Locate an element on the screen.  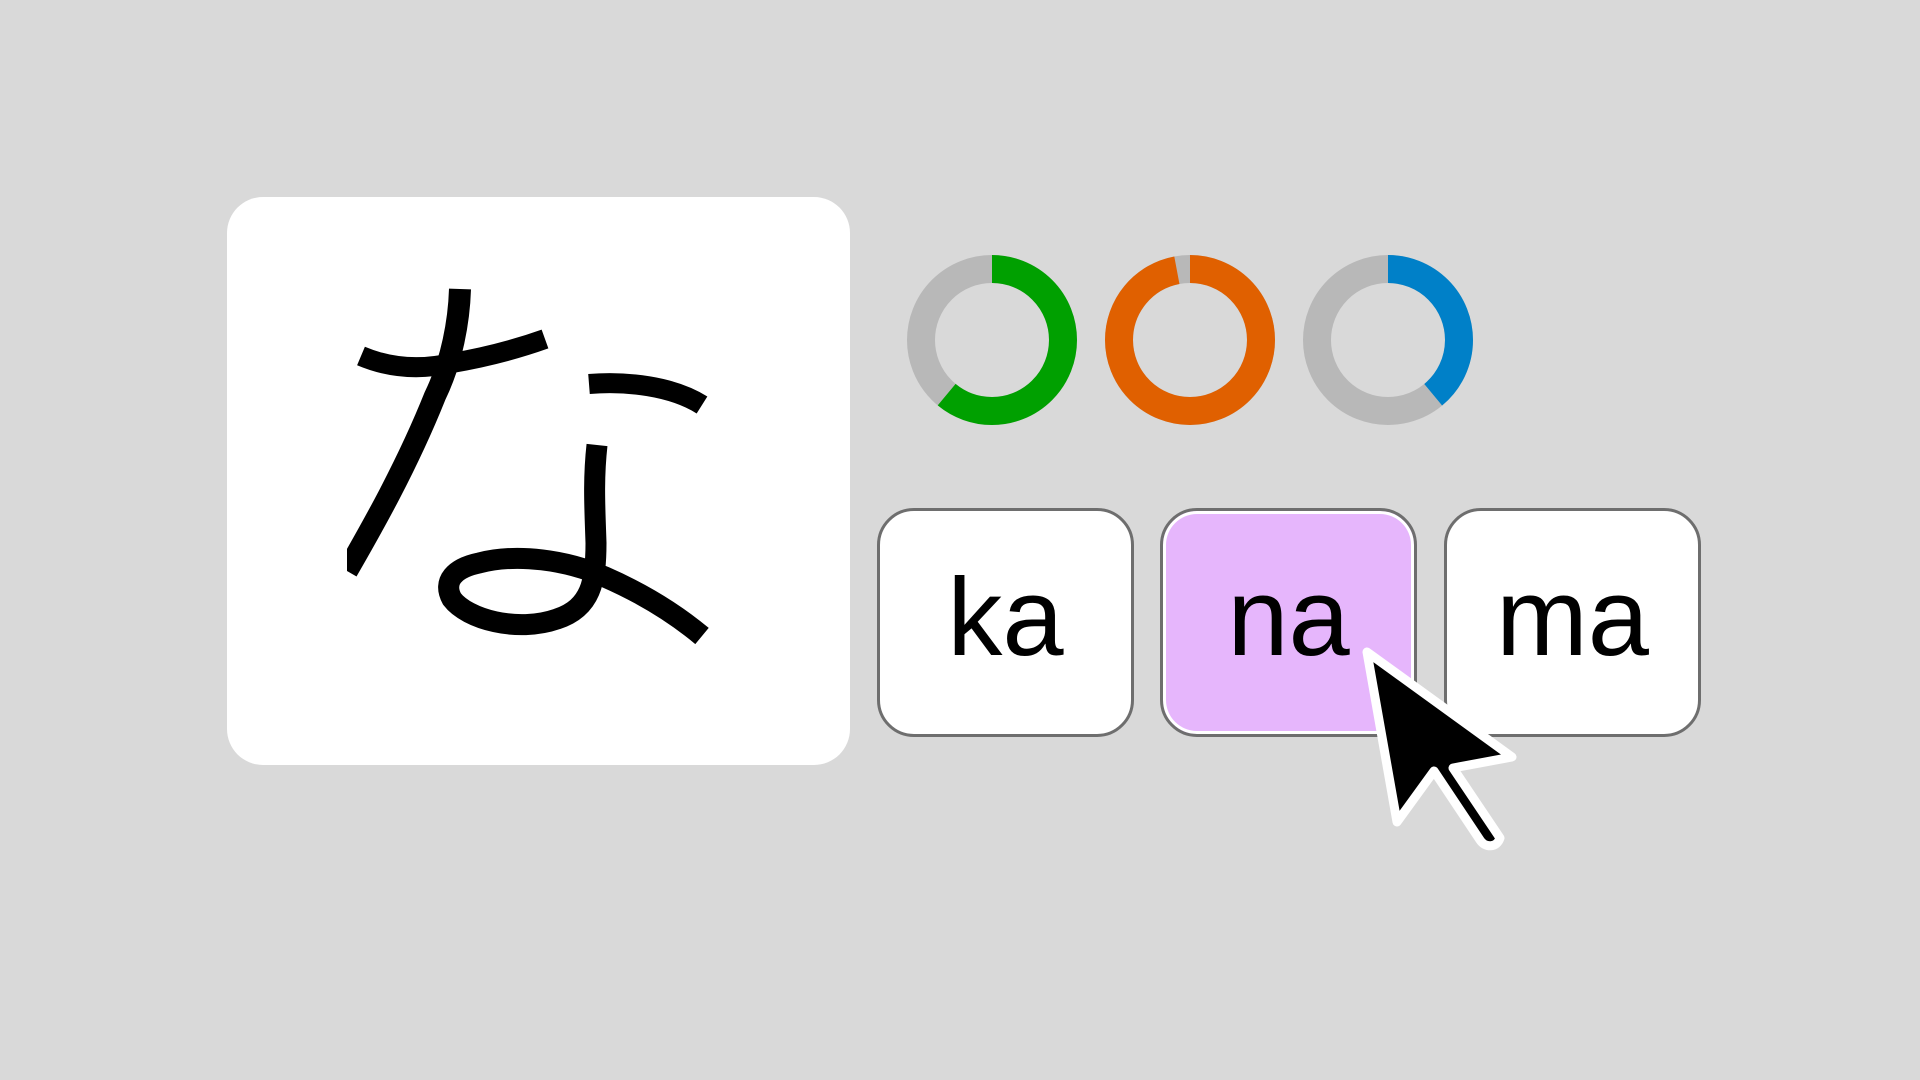
progress-ring-blue is located at coordinates (1388, 340).